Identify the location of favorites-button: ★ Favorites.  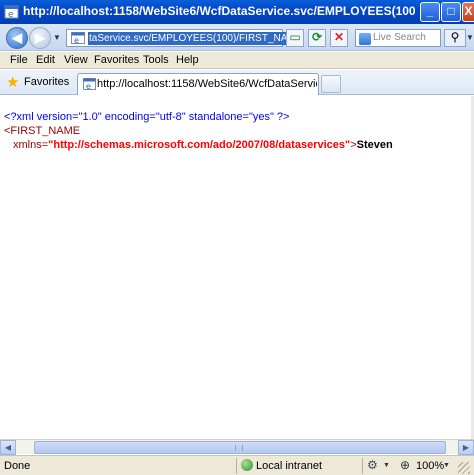
(36, 82).